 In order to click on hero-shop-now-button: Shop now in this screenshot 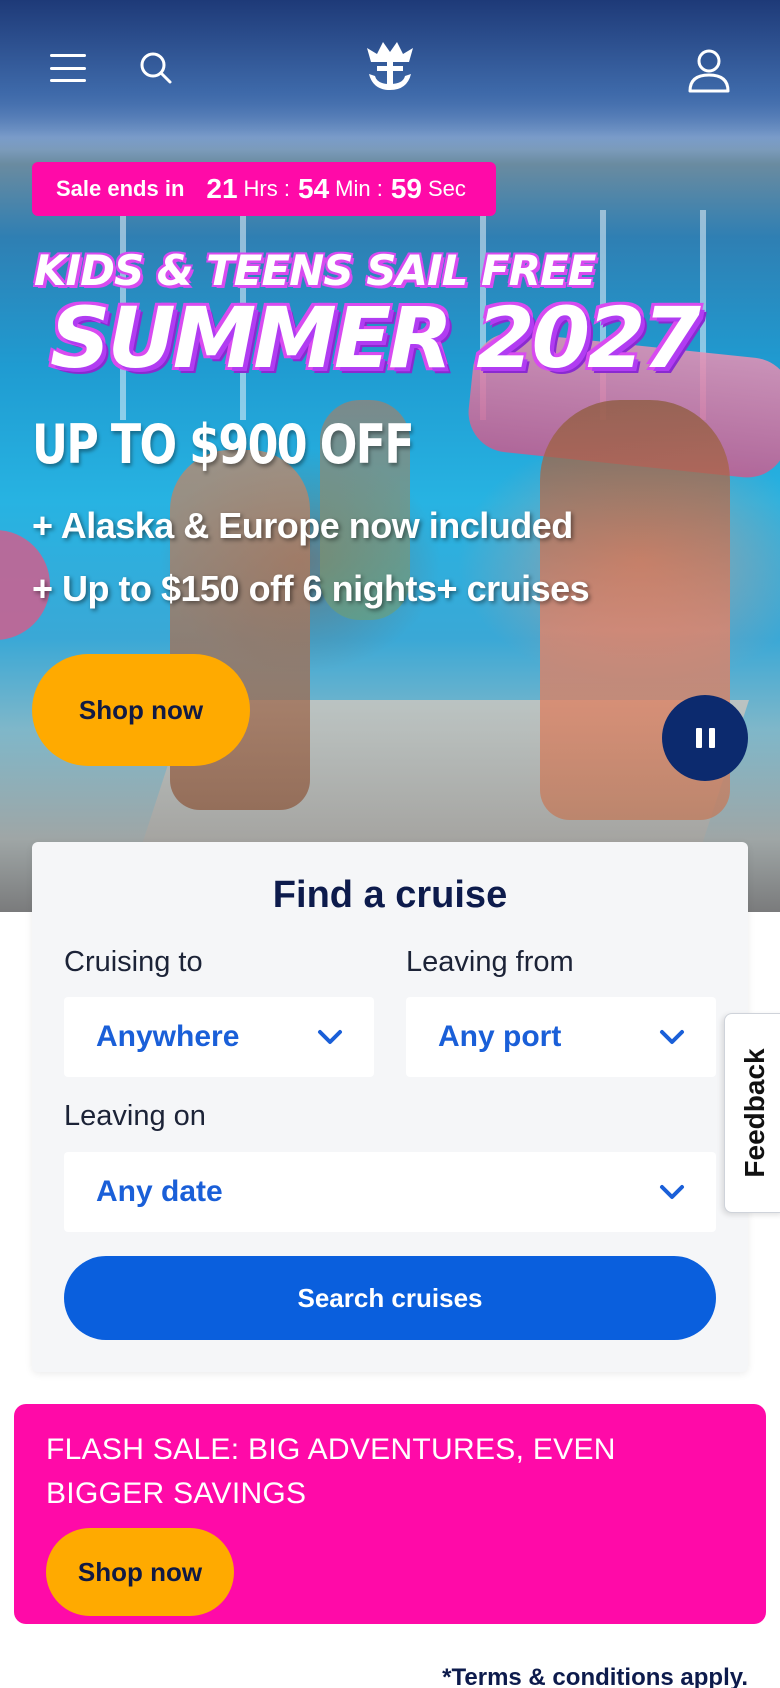, I will do `click(141, 710)`.